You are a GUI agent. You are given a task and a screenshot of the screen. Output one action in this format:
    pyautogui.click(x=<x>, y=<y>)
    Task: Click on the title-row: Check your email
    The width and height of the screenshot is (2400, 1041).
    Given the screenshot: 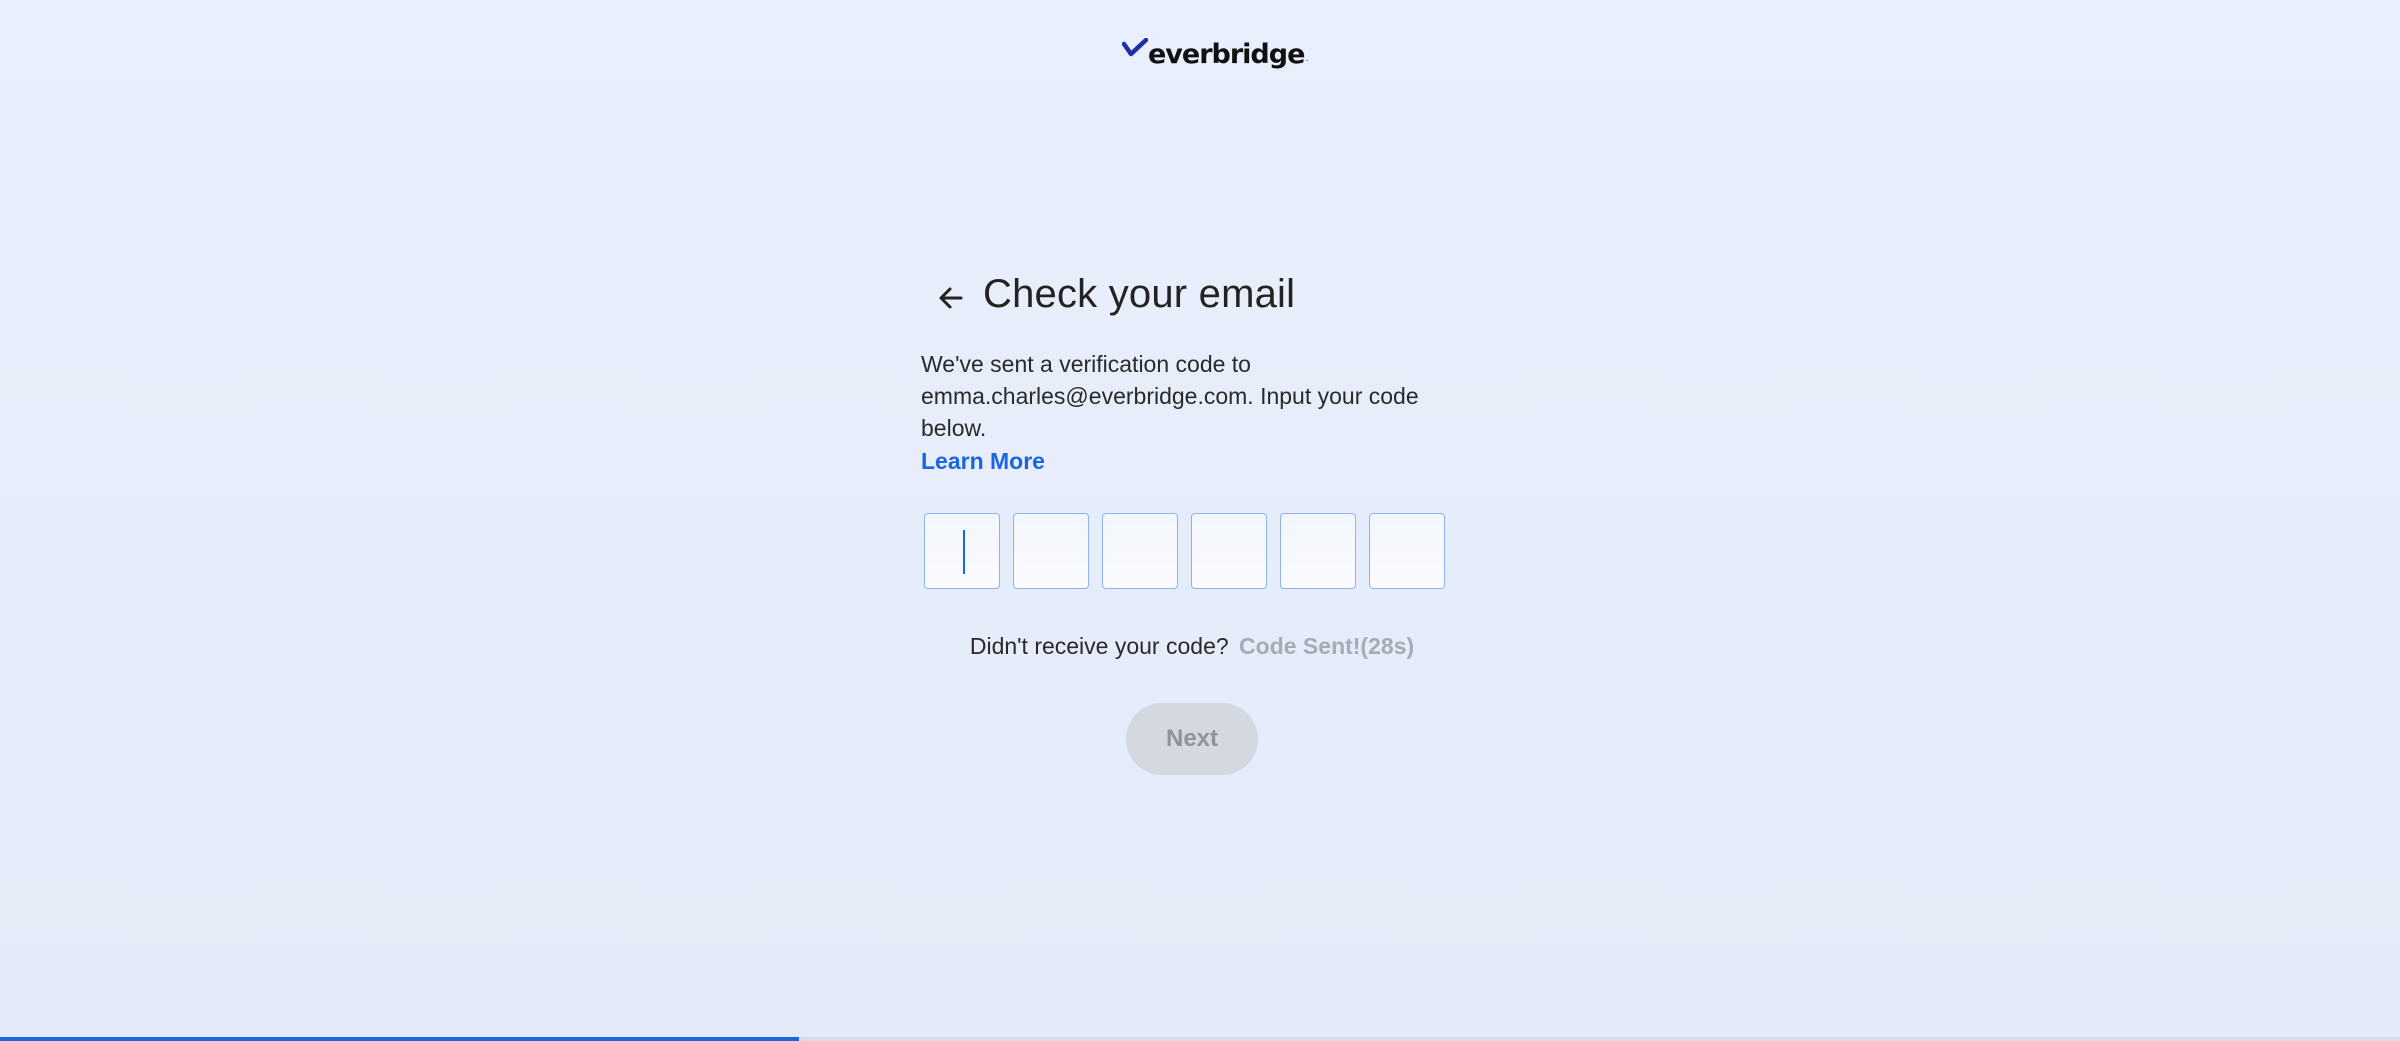 What is the action you would take?
    pyautogui.click(x=1201, y=294)
    